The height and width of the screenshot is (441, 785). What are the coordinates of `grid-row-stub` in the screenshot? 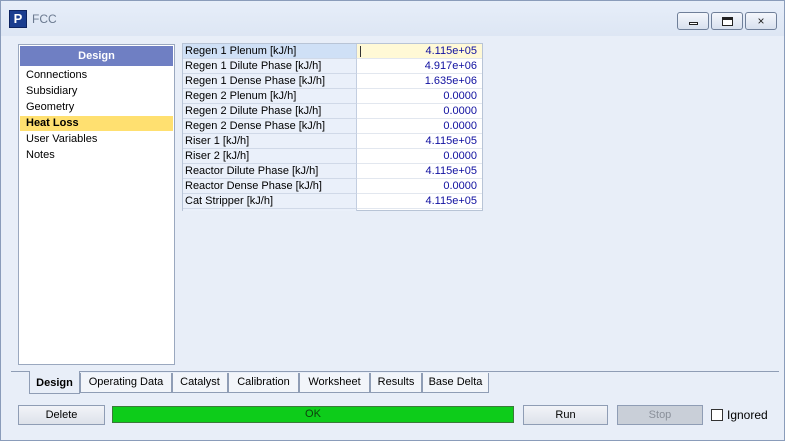 It's located at (270, 210).